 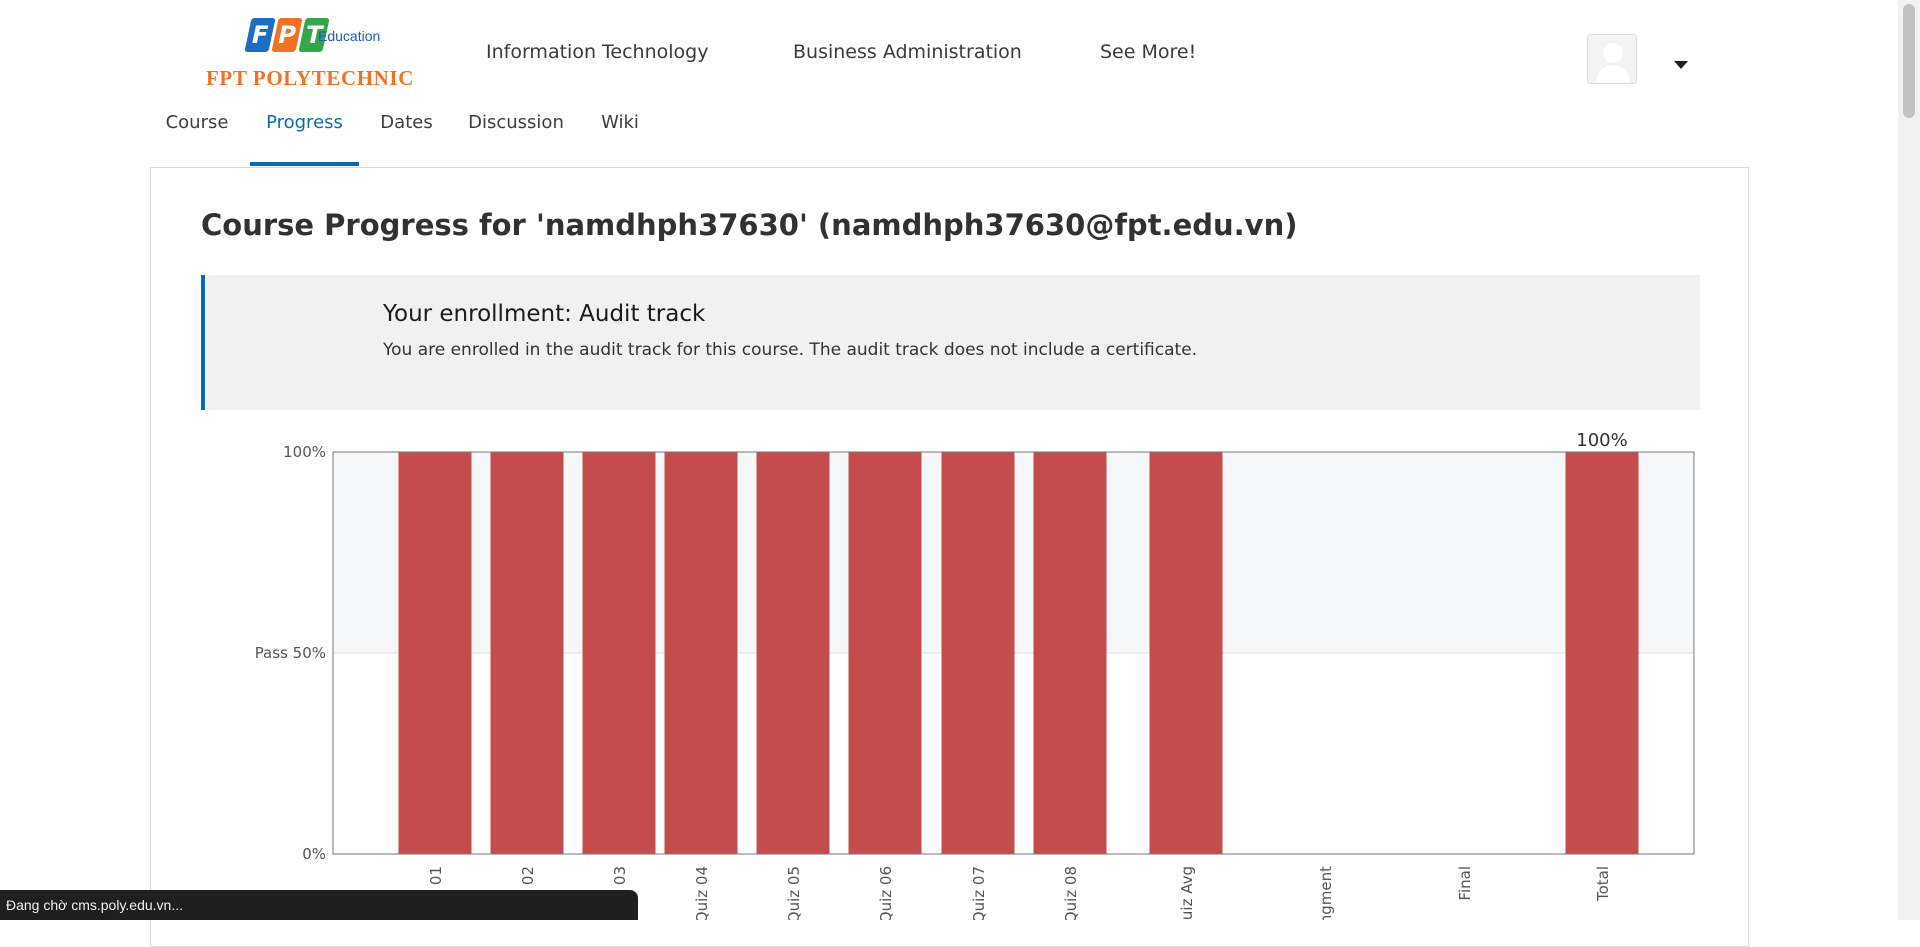 I want to click on user-avatar-icon, so click(x=1612, y=59).